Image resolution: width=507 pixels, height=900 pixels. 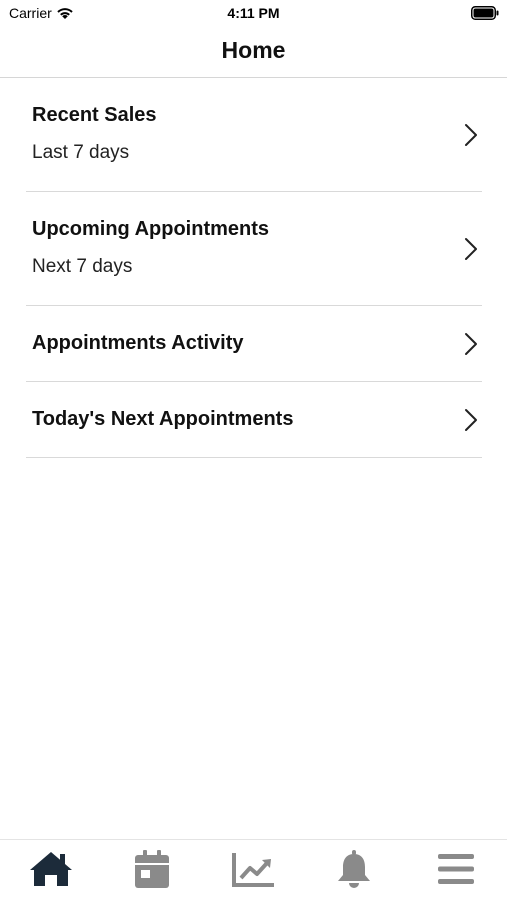 I want to click on home-icon, so click(x=51, y=869).